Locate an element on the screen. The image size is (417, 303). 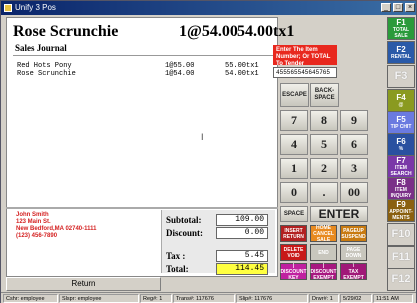
window-title: Unify 3 Pos is located at coordinates (35, 7).